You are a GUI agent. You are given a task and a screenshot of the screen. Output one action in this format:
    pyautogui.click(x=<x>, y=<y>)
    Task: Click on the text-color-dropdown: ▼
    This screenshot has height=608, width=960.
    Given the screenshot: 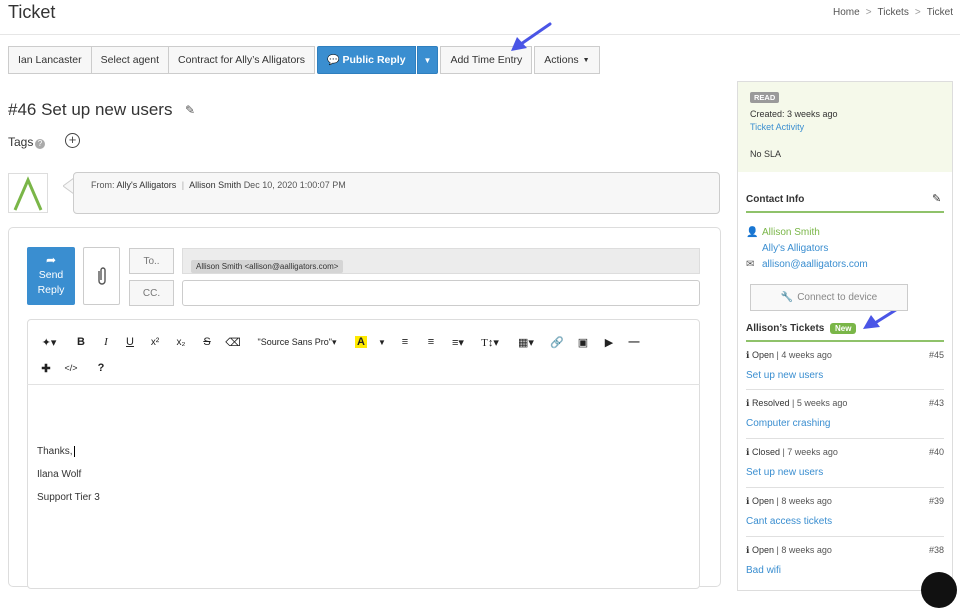 What is the action you would take?
    pyautogui.click(x=382, y=342)
    